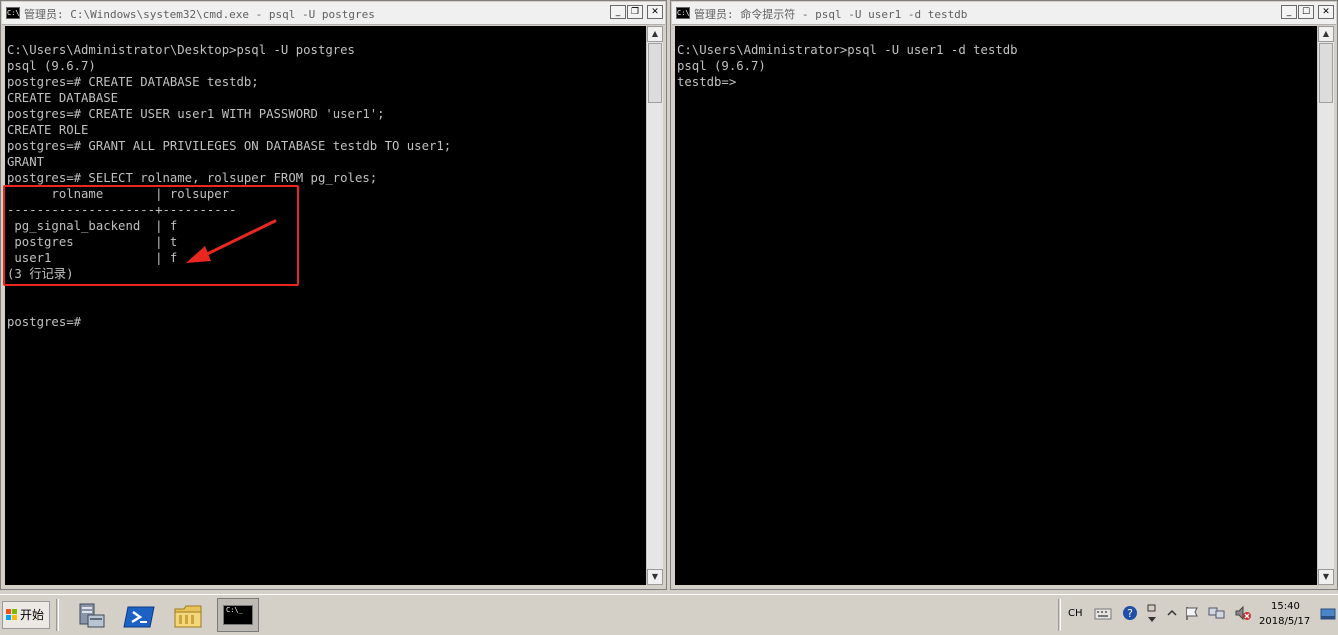 The height and width of the screenshot is (635, 1338). Describe the element at coordinates (1328, 614) in the screenshot. I see `show-desktop-icon` at that location.